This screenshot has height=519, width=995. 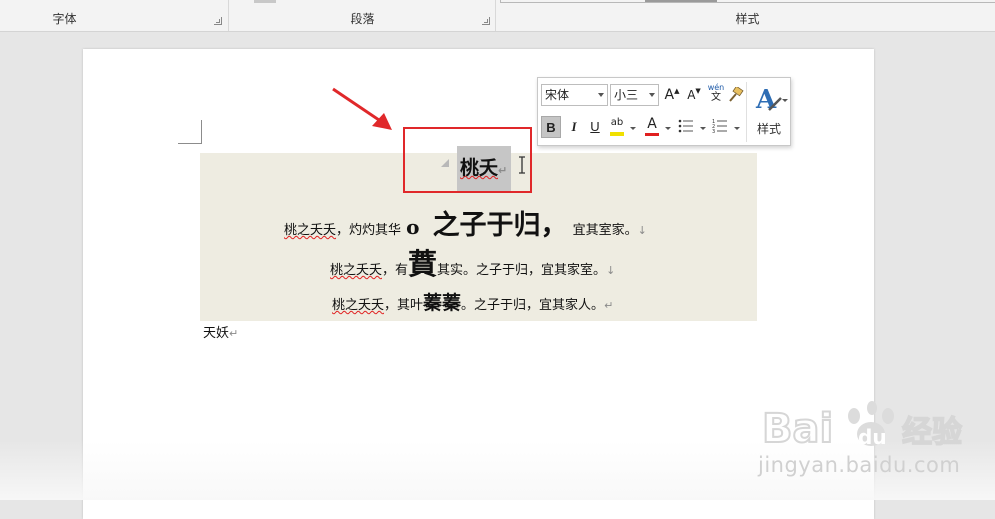 I want to click on font-color-bar, so click(x=652, y=134).